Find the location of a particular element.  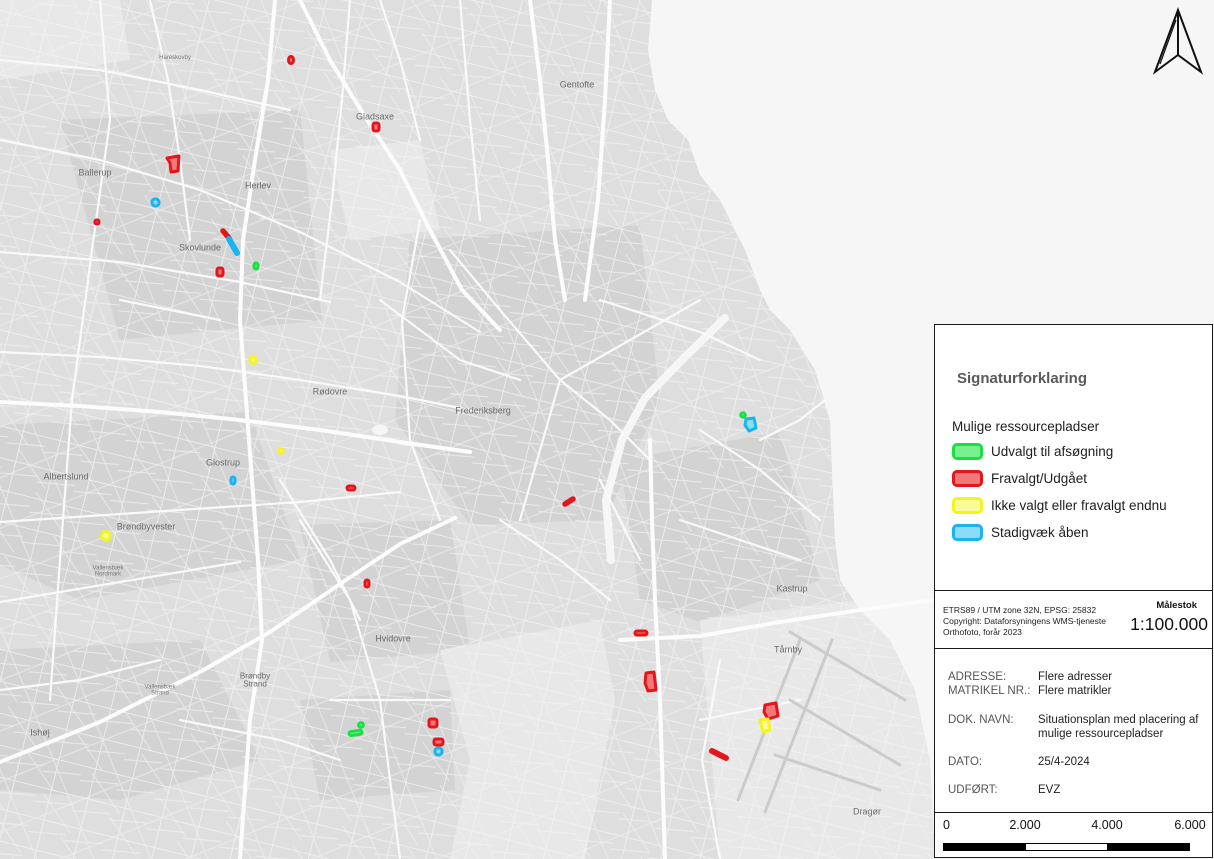

info-value-cadastre: Flere matrikler is located at coordinates (1075, 691).